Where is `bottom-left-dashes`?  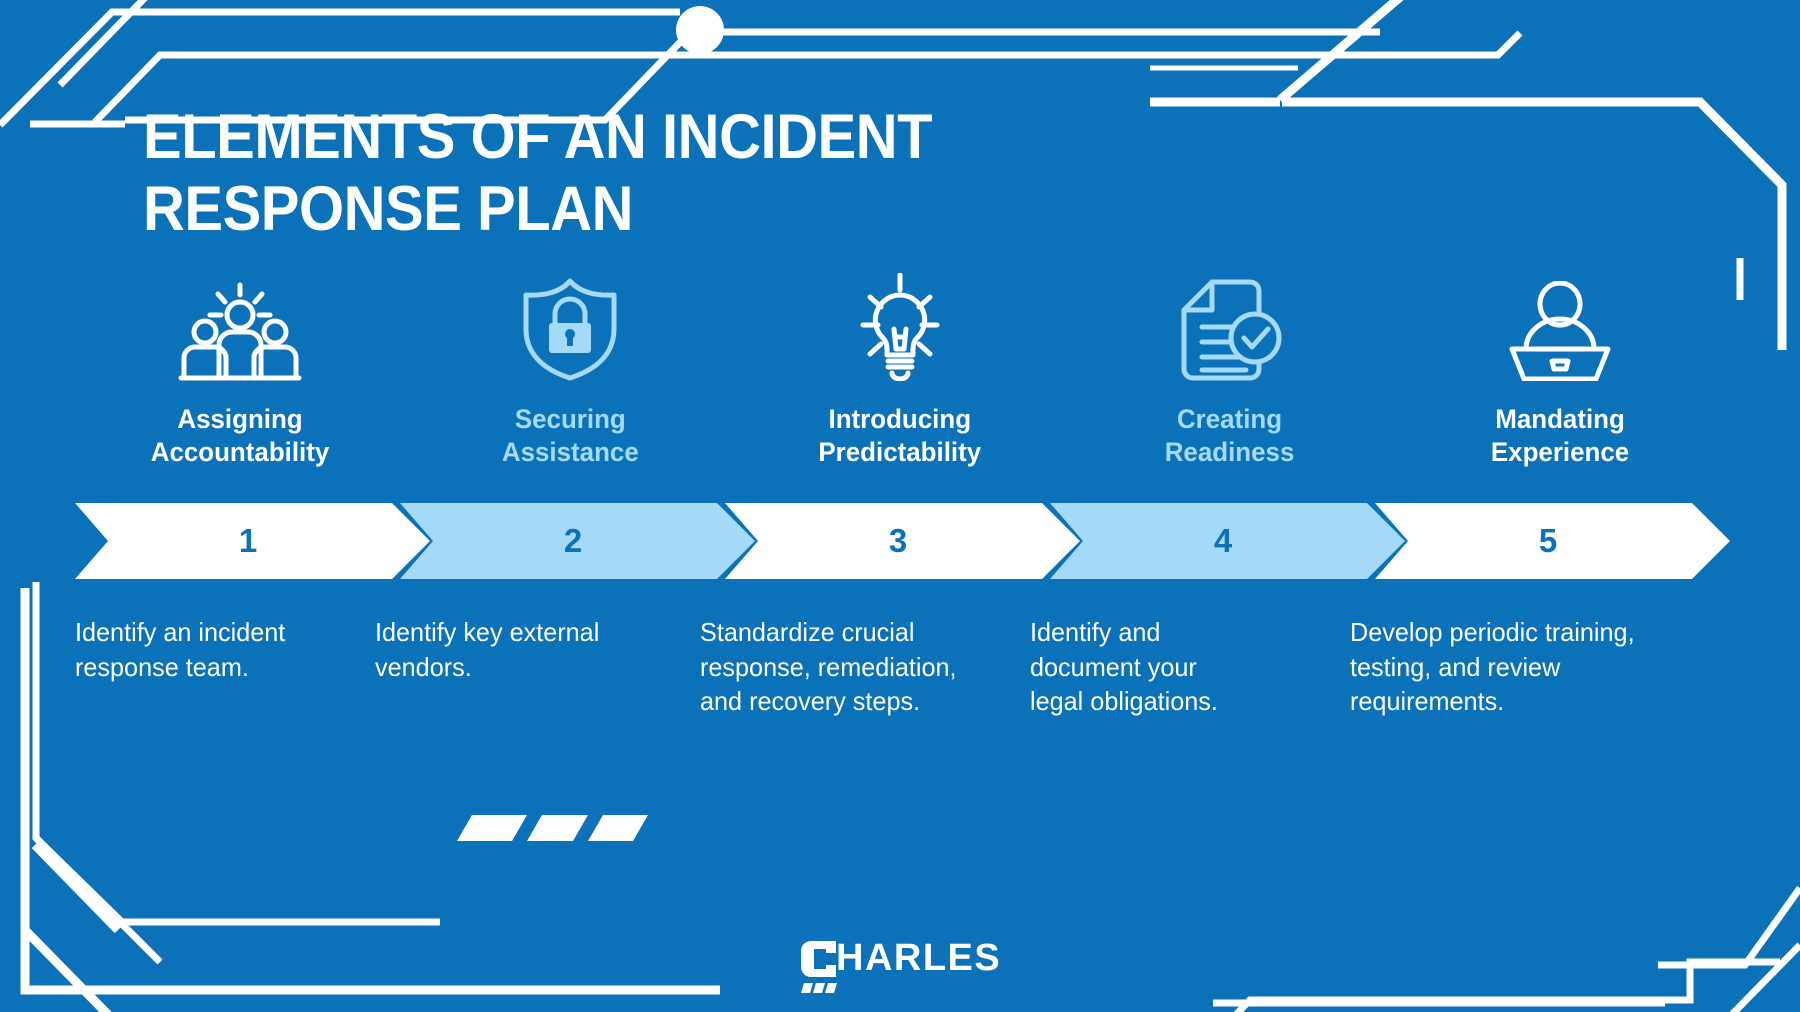
bottom-left-dashes is located at coordinates (552, 828).